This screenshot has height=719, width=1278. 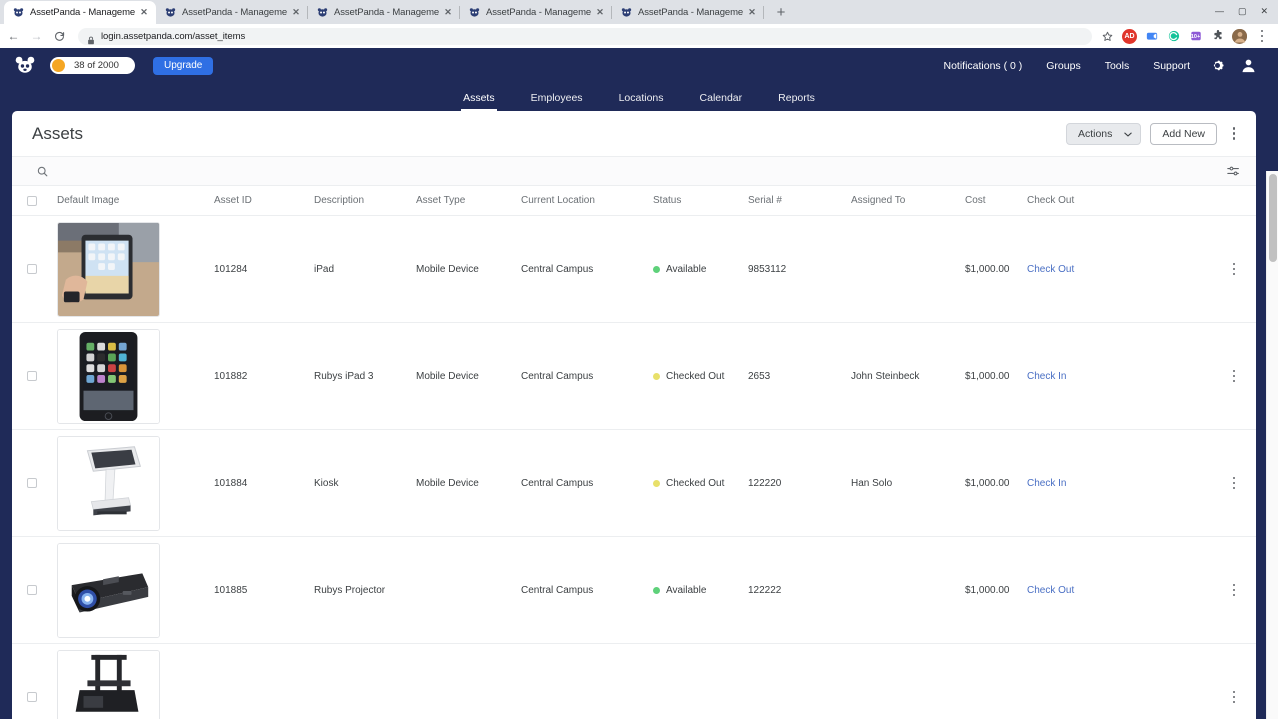 I want to click on status-label: Available, so click(x=686, y=269).